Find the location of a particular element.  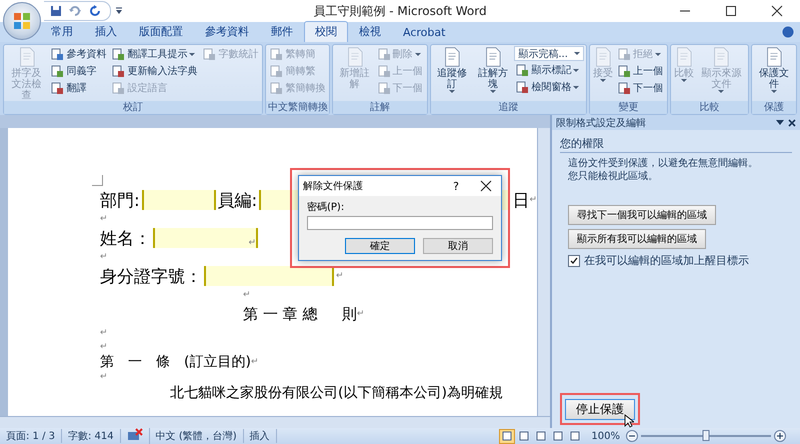

document-text: 員編: is located at coordinates (238, 201).